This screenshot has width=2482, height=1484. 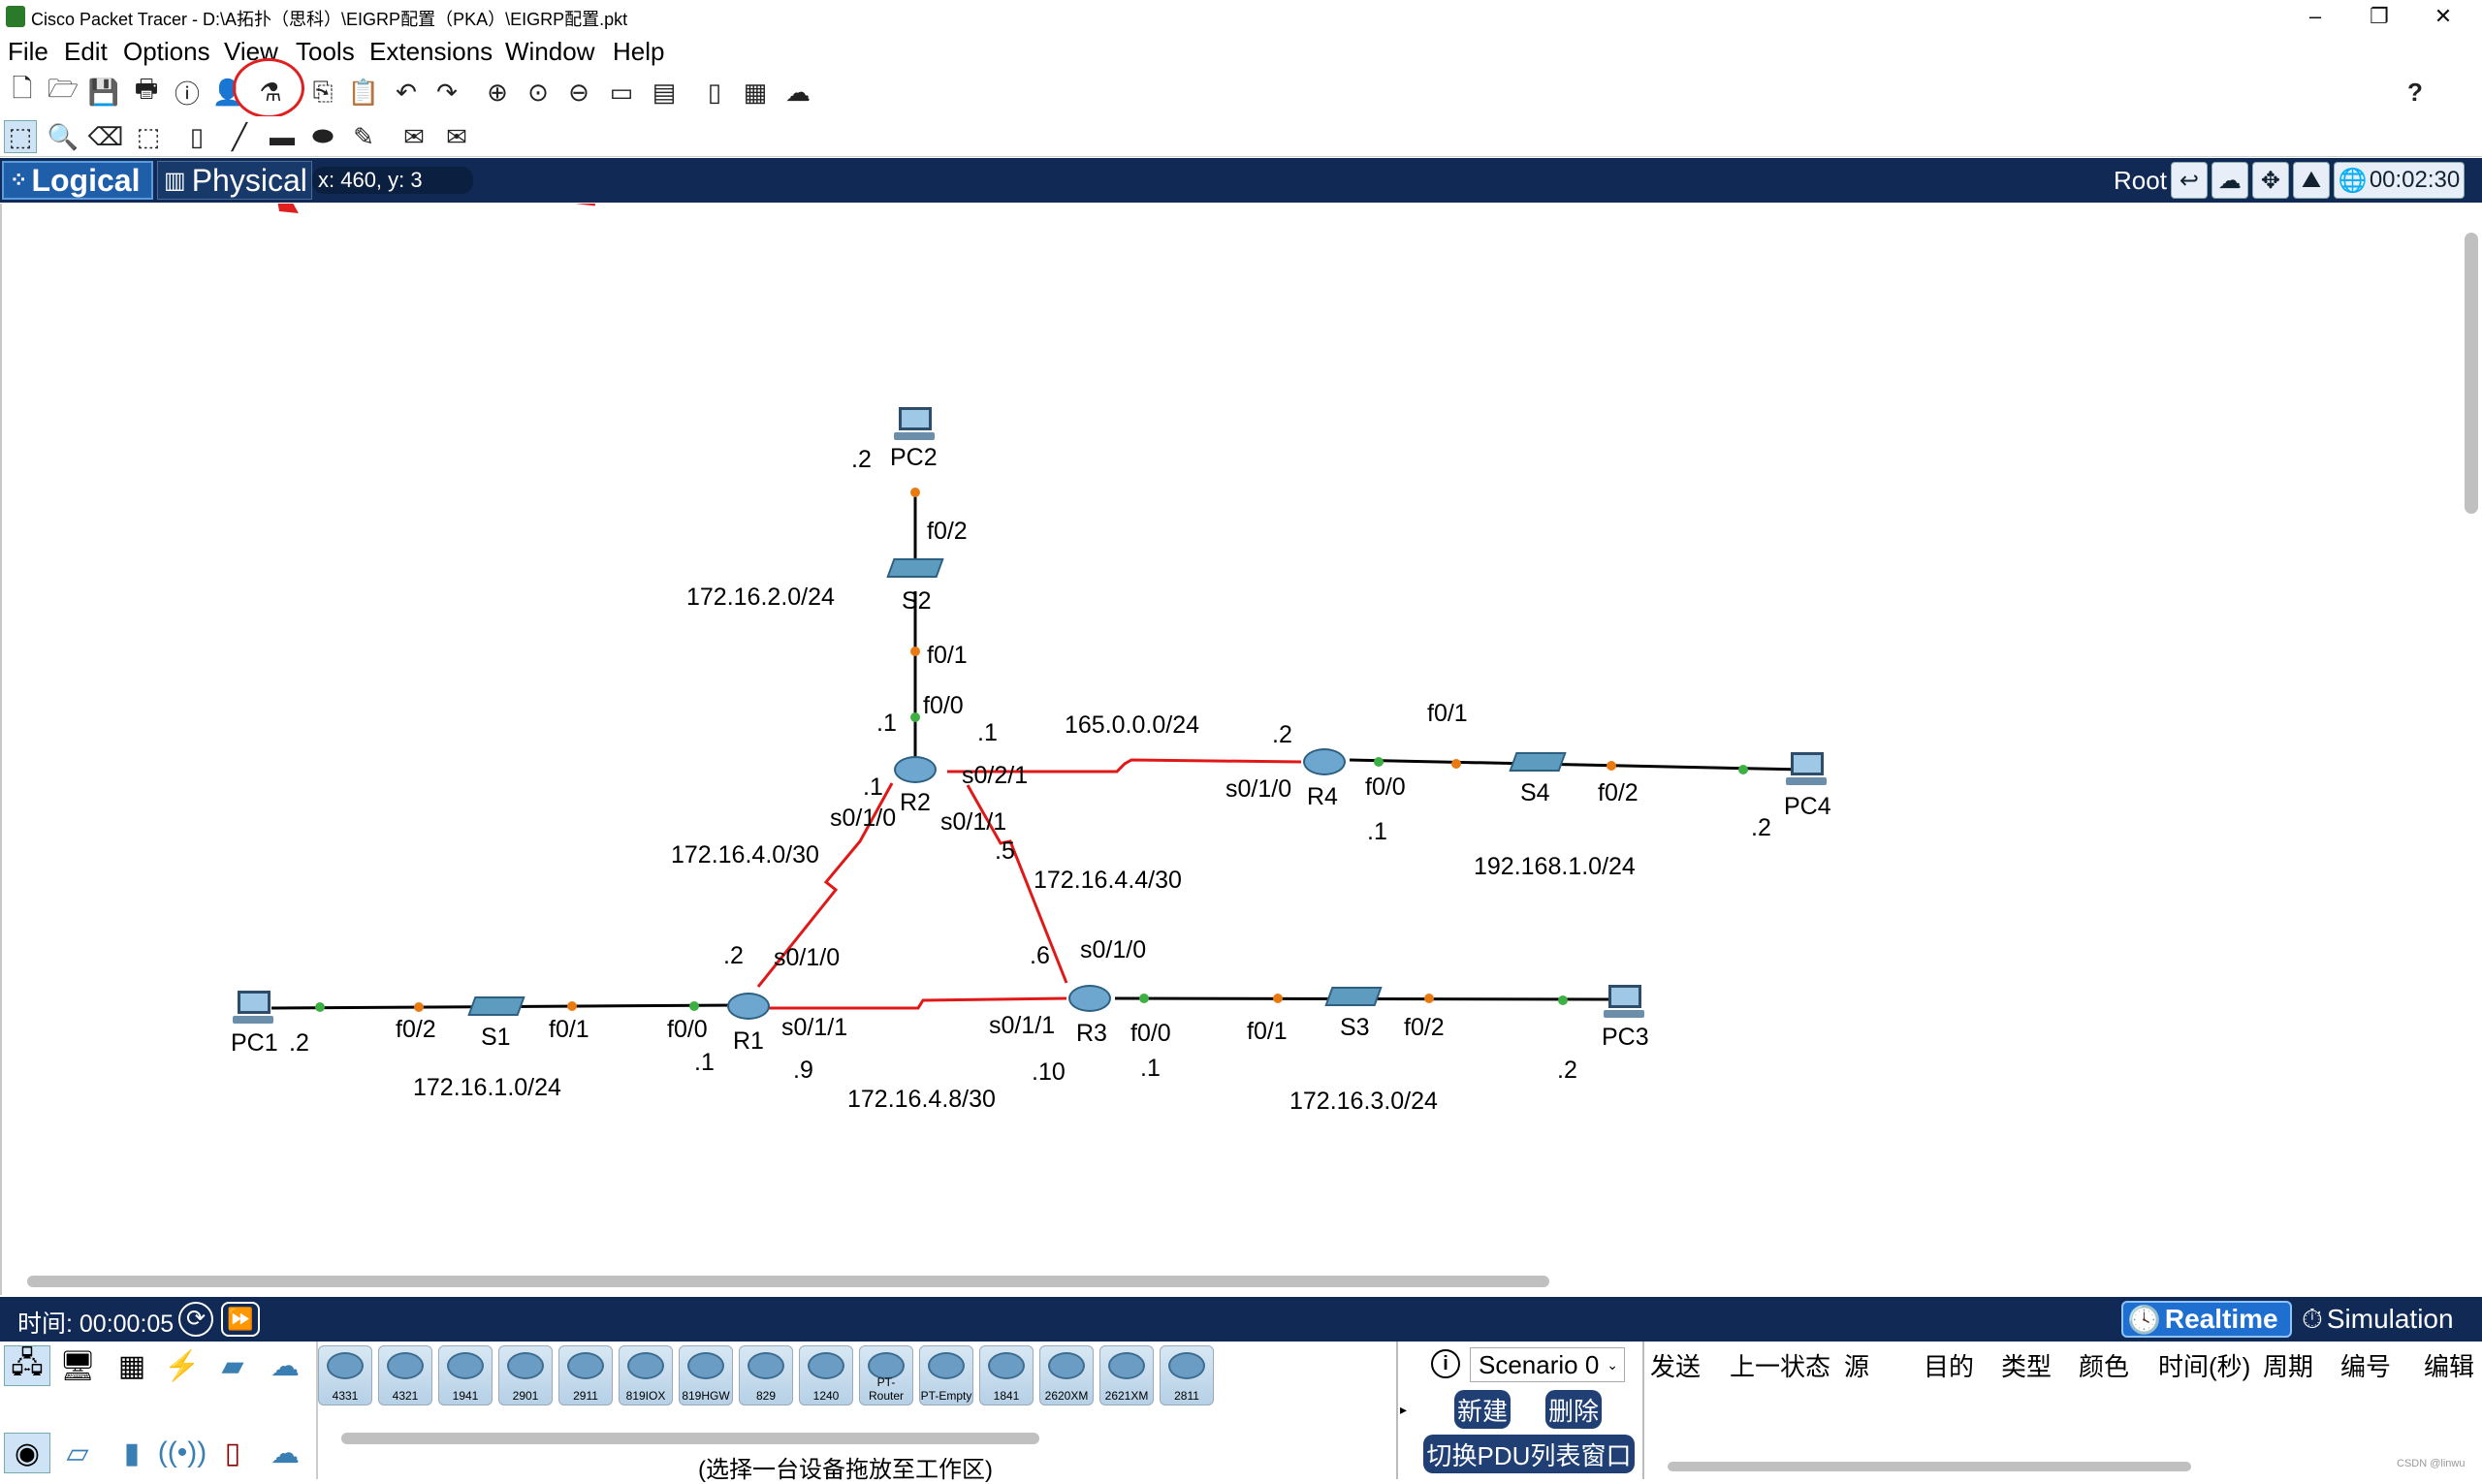 What do you see at coordinates (2206, 1320) in the screenshot?
I see `realtime-tab: 🕓 Realtime` at bounding box center [2206, 1320].